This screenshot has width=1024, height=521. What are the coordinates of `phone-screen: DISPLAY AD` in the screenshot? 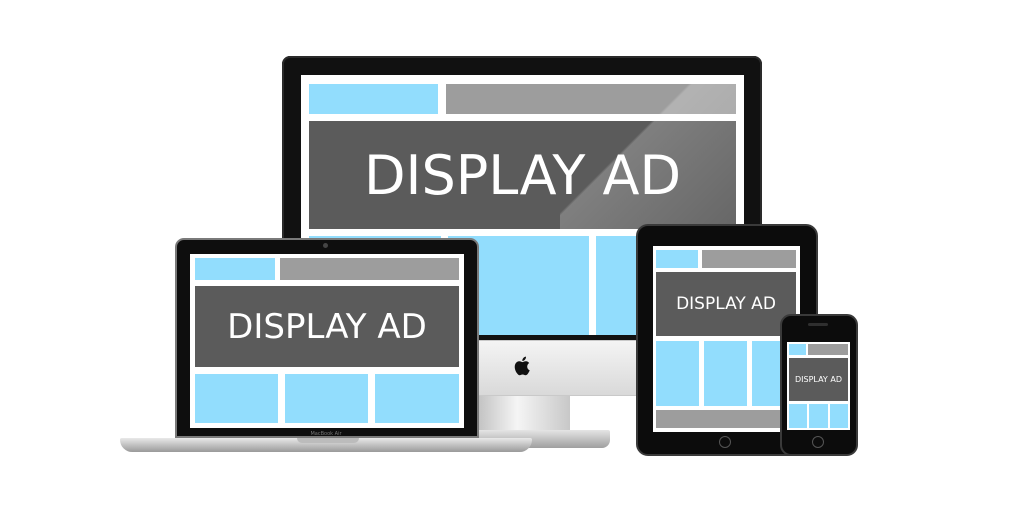 It's located at (818, 386).